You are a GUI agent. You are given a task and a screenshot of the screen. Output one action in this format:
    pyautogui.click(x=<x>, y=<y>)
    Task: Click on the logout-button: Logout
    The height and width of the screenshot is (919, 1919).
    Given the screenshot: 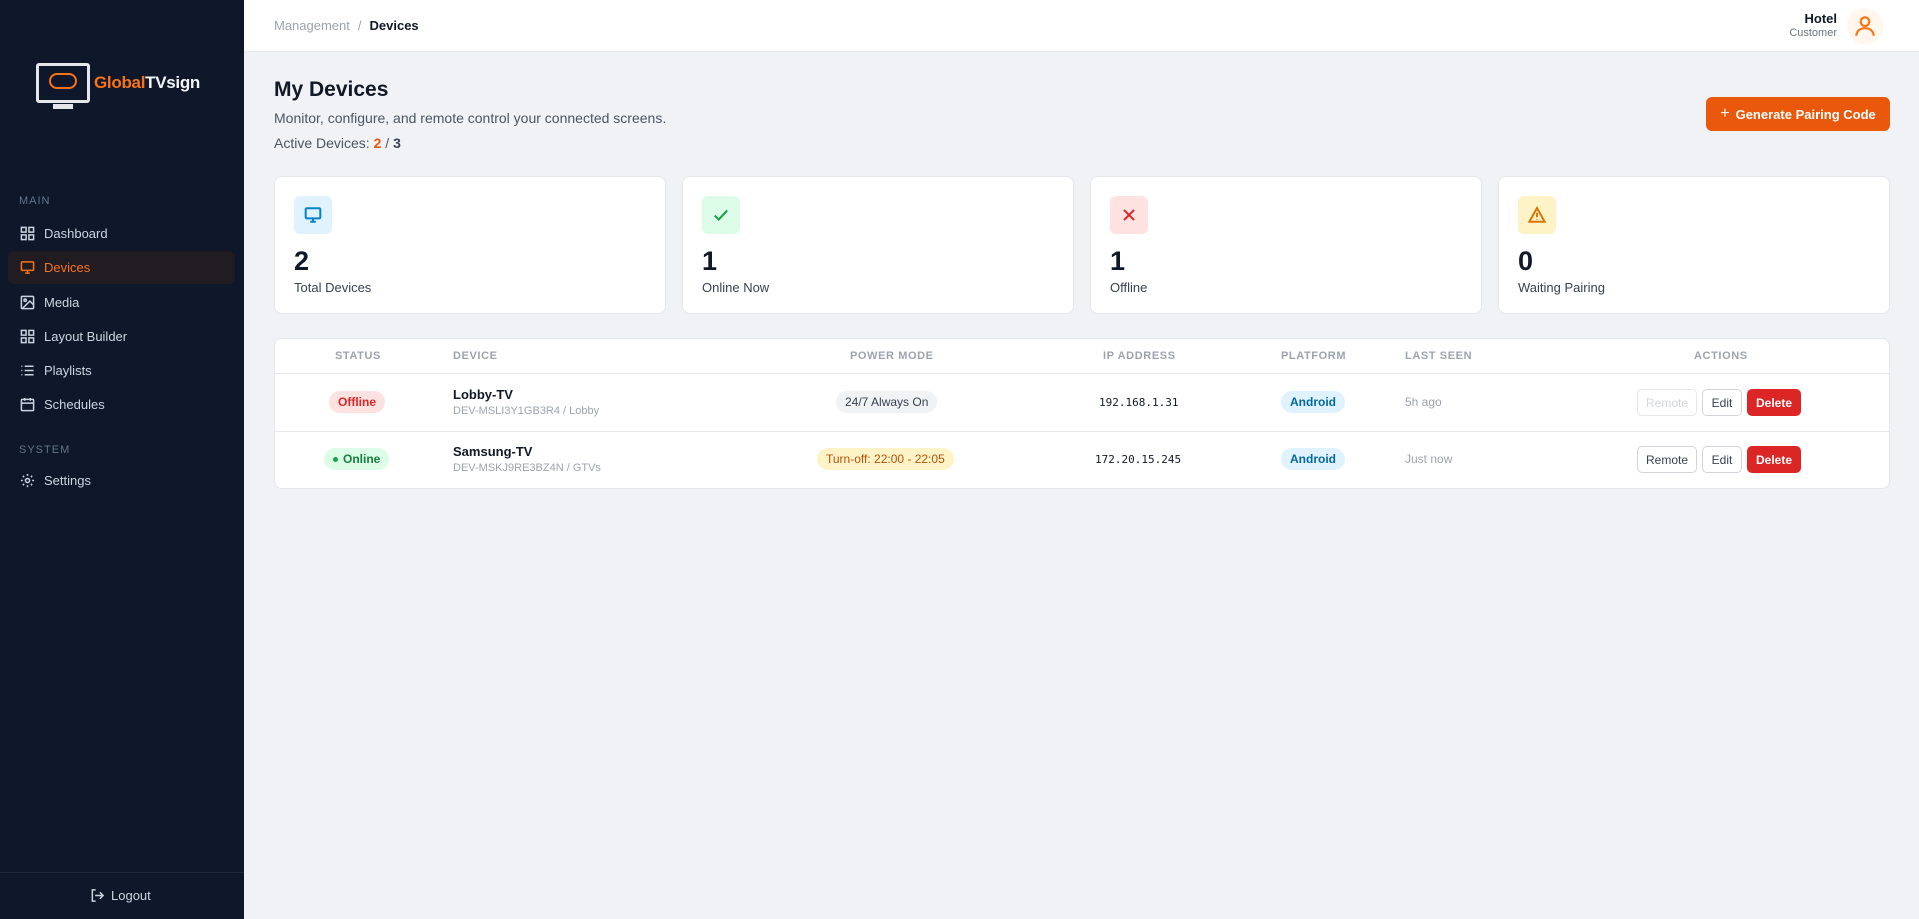 What is the action you would take?
    pyautogui.click(x=120, y=895)
    